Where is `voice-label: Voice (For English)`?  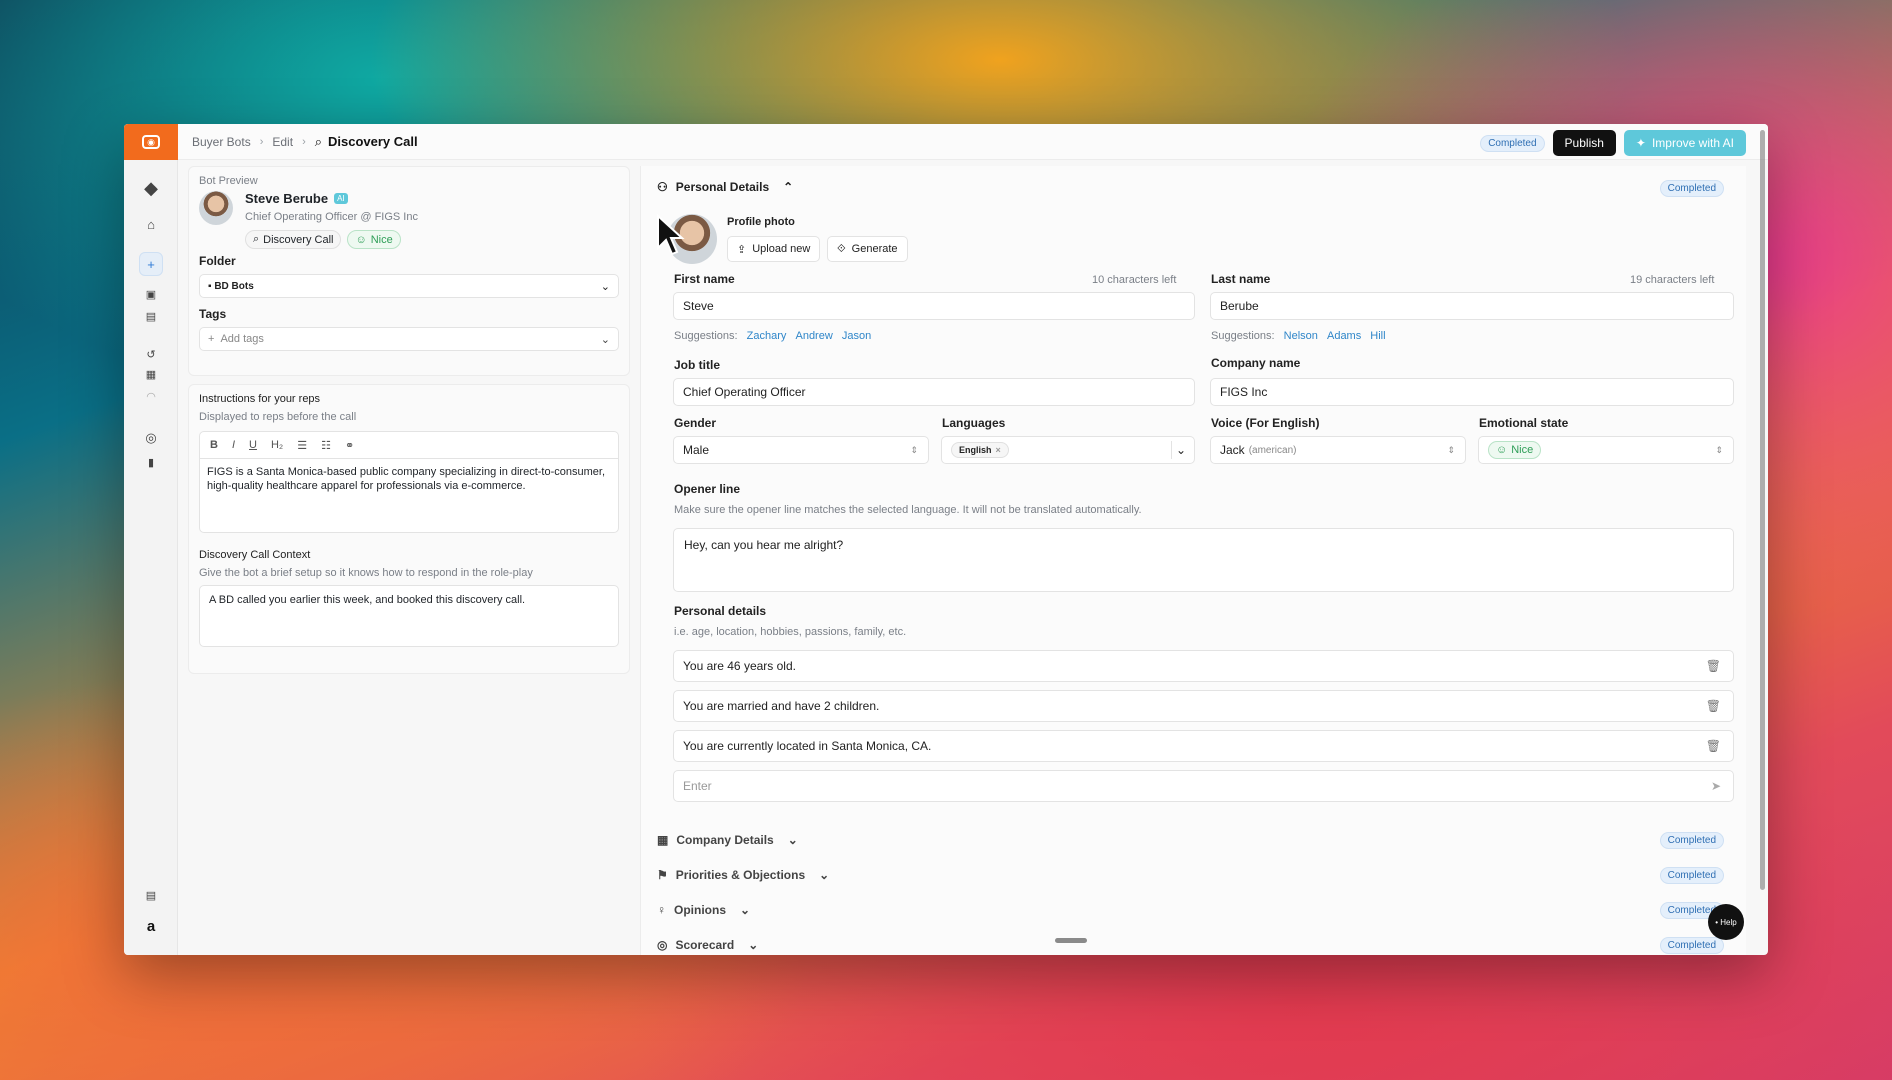
voice-label: Voice (For English) is located at coordinates (1265, 423).